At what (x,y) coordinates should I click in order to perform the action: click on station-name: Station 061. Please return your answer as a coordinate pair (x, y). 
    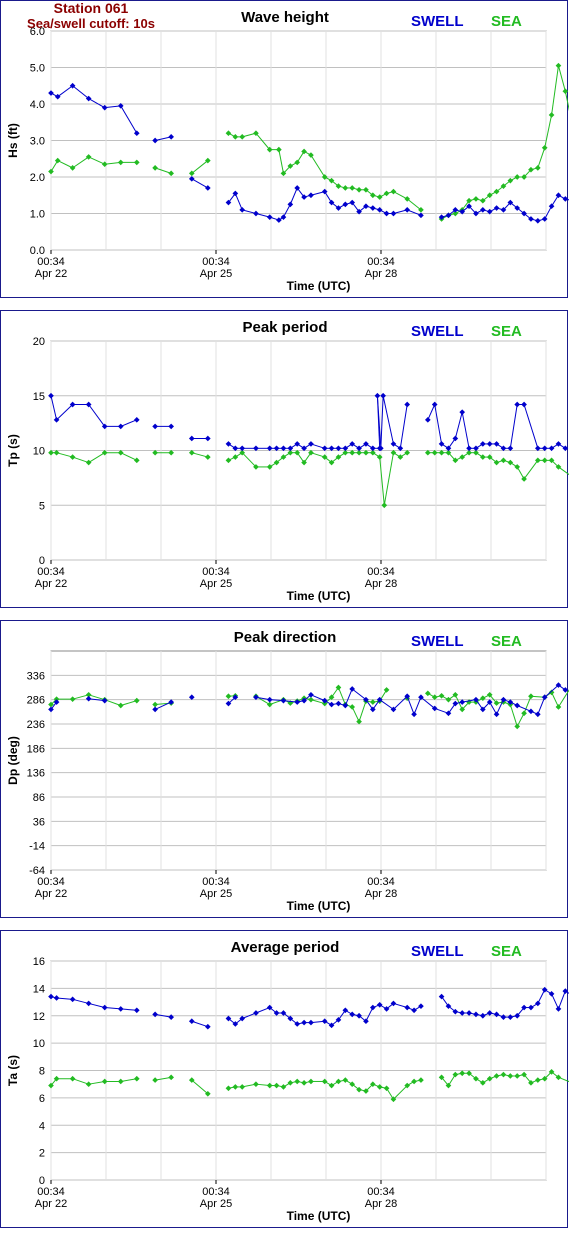
    Looking at the image, I should click on (91, 8).